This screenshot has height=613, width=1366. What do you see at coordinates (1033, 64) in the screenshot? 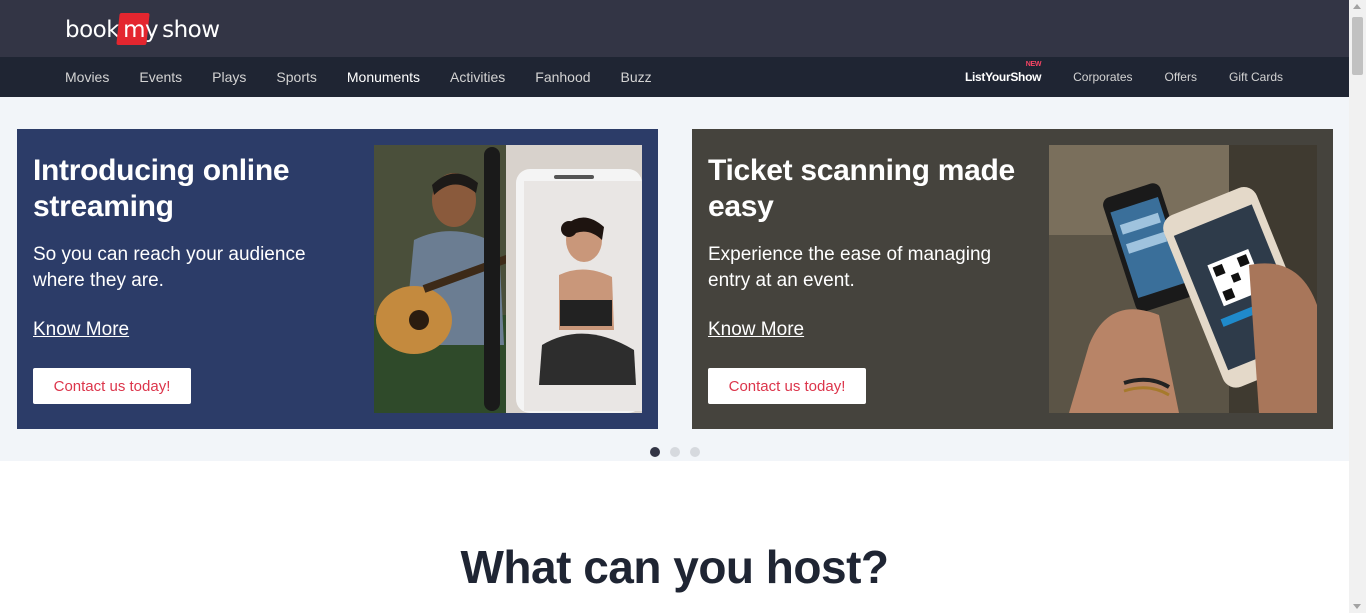
I see `new-badge: NEW` at bounding box center [1033, 64].